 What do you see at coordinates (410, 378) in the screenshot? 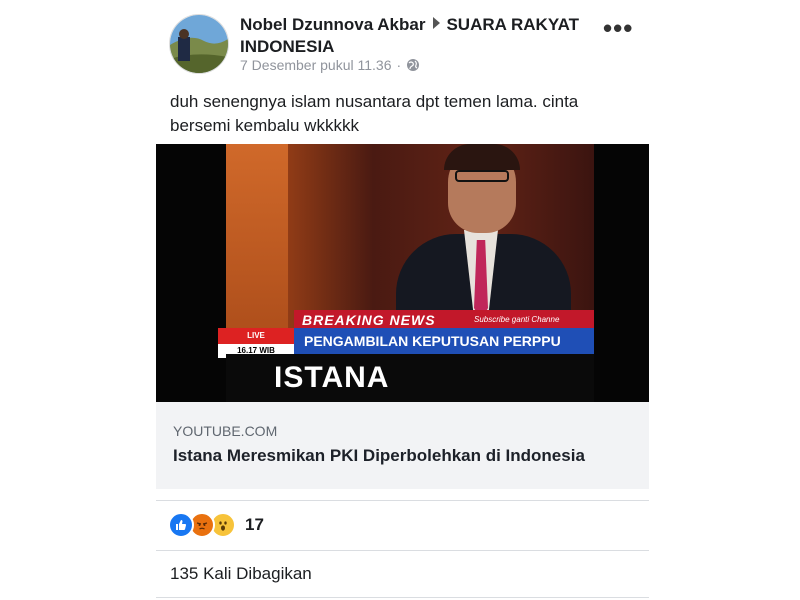
I see `video-caption: ISTANA MERESMIKAN` at bounding box center [410, 378].